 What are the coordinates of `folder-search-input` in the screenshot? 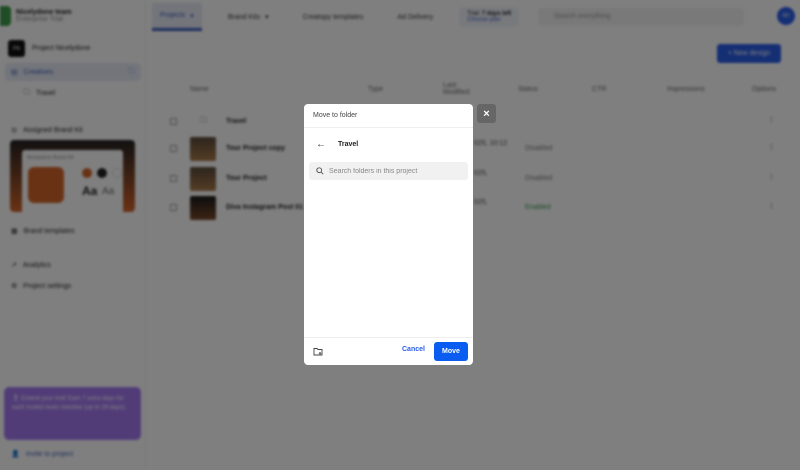 It's located at (394, 171).